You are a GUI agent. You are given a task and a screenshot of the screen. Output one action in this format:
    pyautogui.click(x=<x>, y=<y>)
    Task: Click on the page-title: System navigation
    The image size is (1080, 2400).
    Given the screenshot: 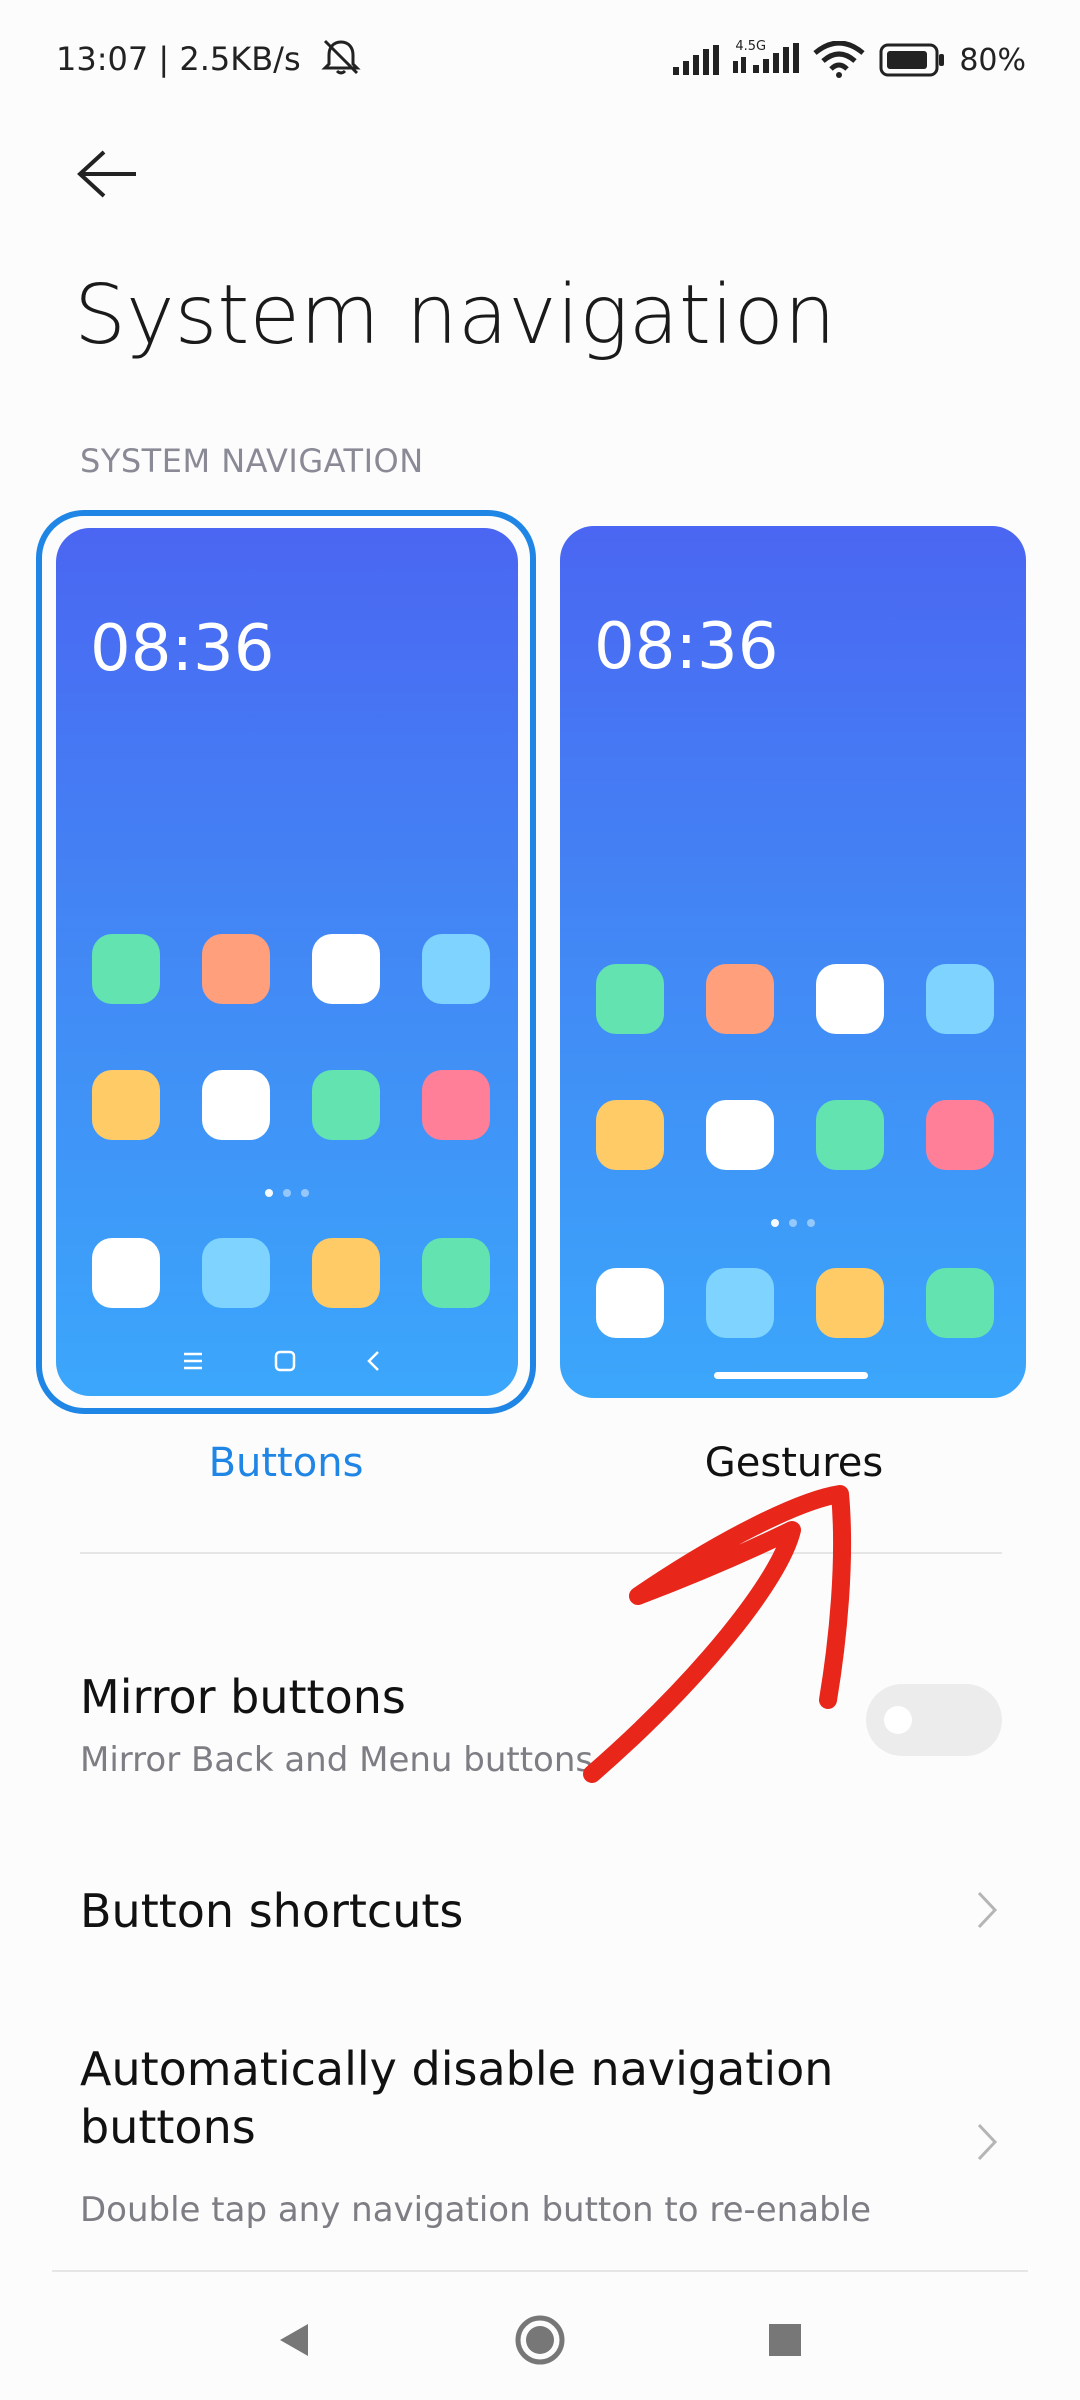 What is the action you would take?
    pyautogui.click(x=455, y=315)
    